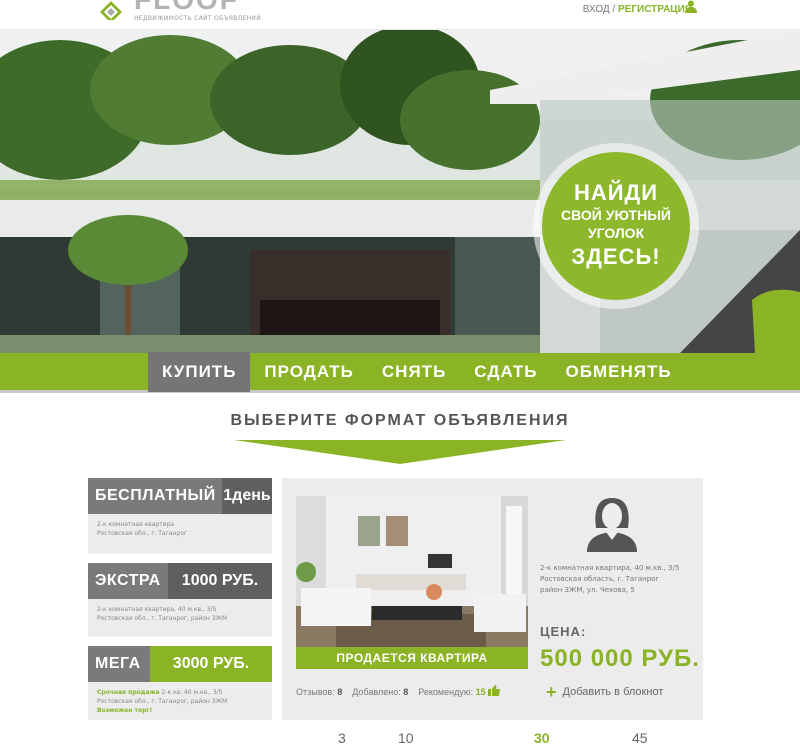 Image resolution: width=800 pixels, height=746 pixels. What do you see at coordinates (376, 692) in the screenshot?
I see `added-label: Добавлено:` at bounding box center [376, 692].